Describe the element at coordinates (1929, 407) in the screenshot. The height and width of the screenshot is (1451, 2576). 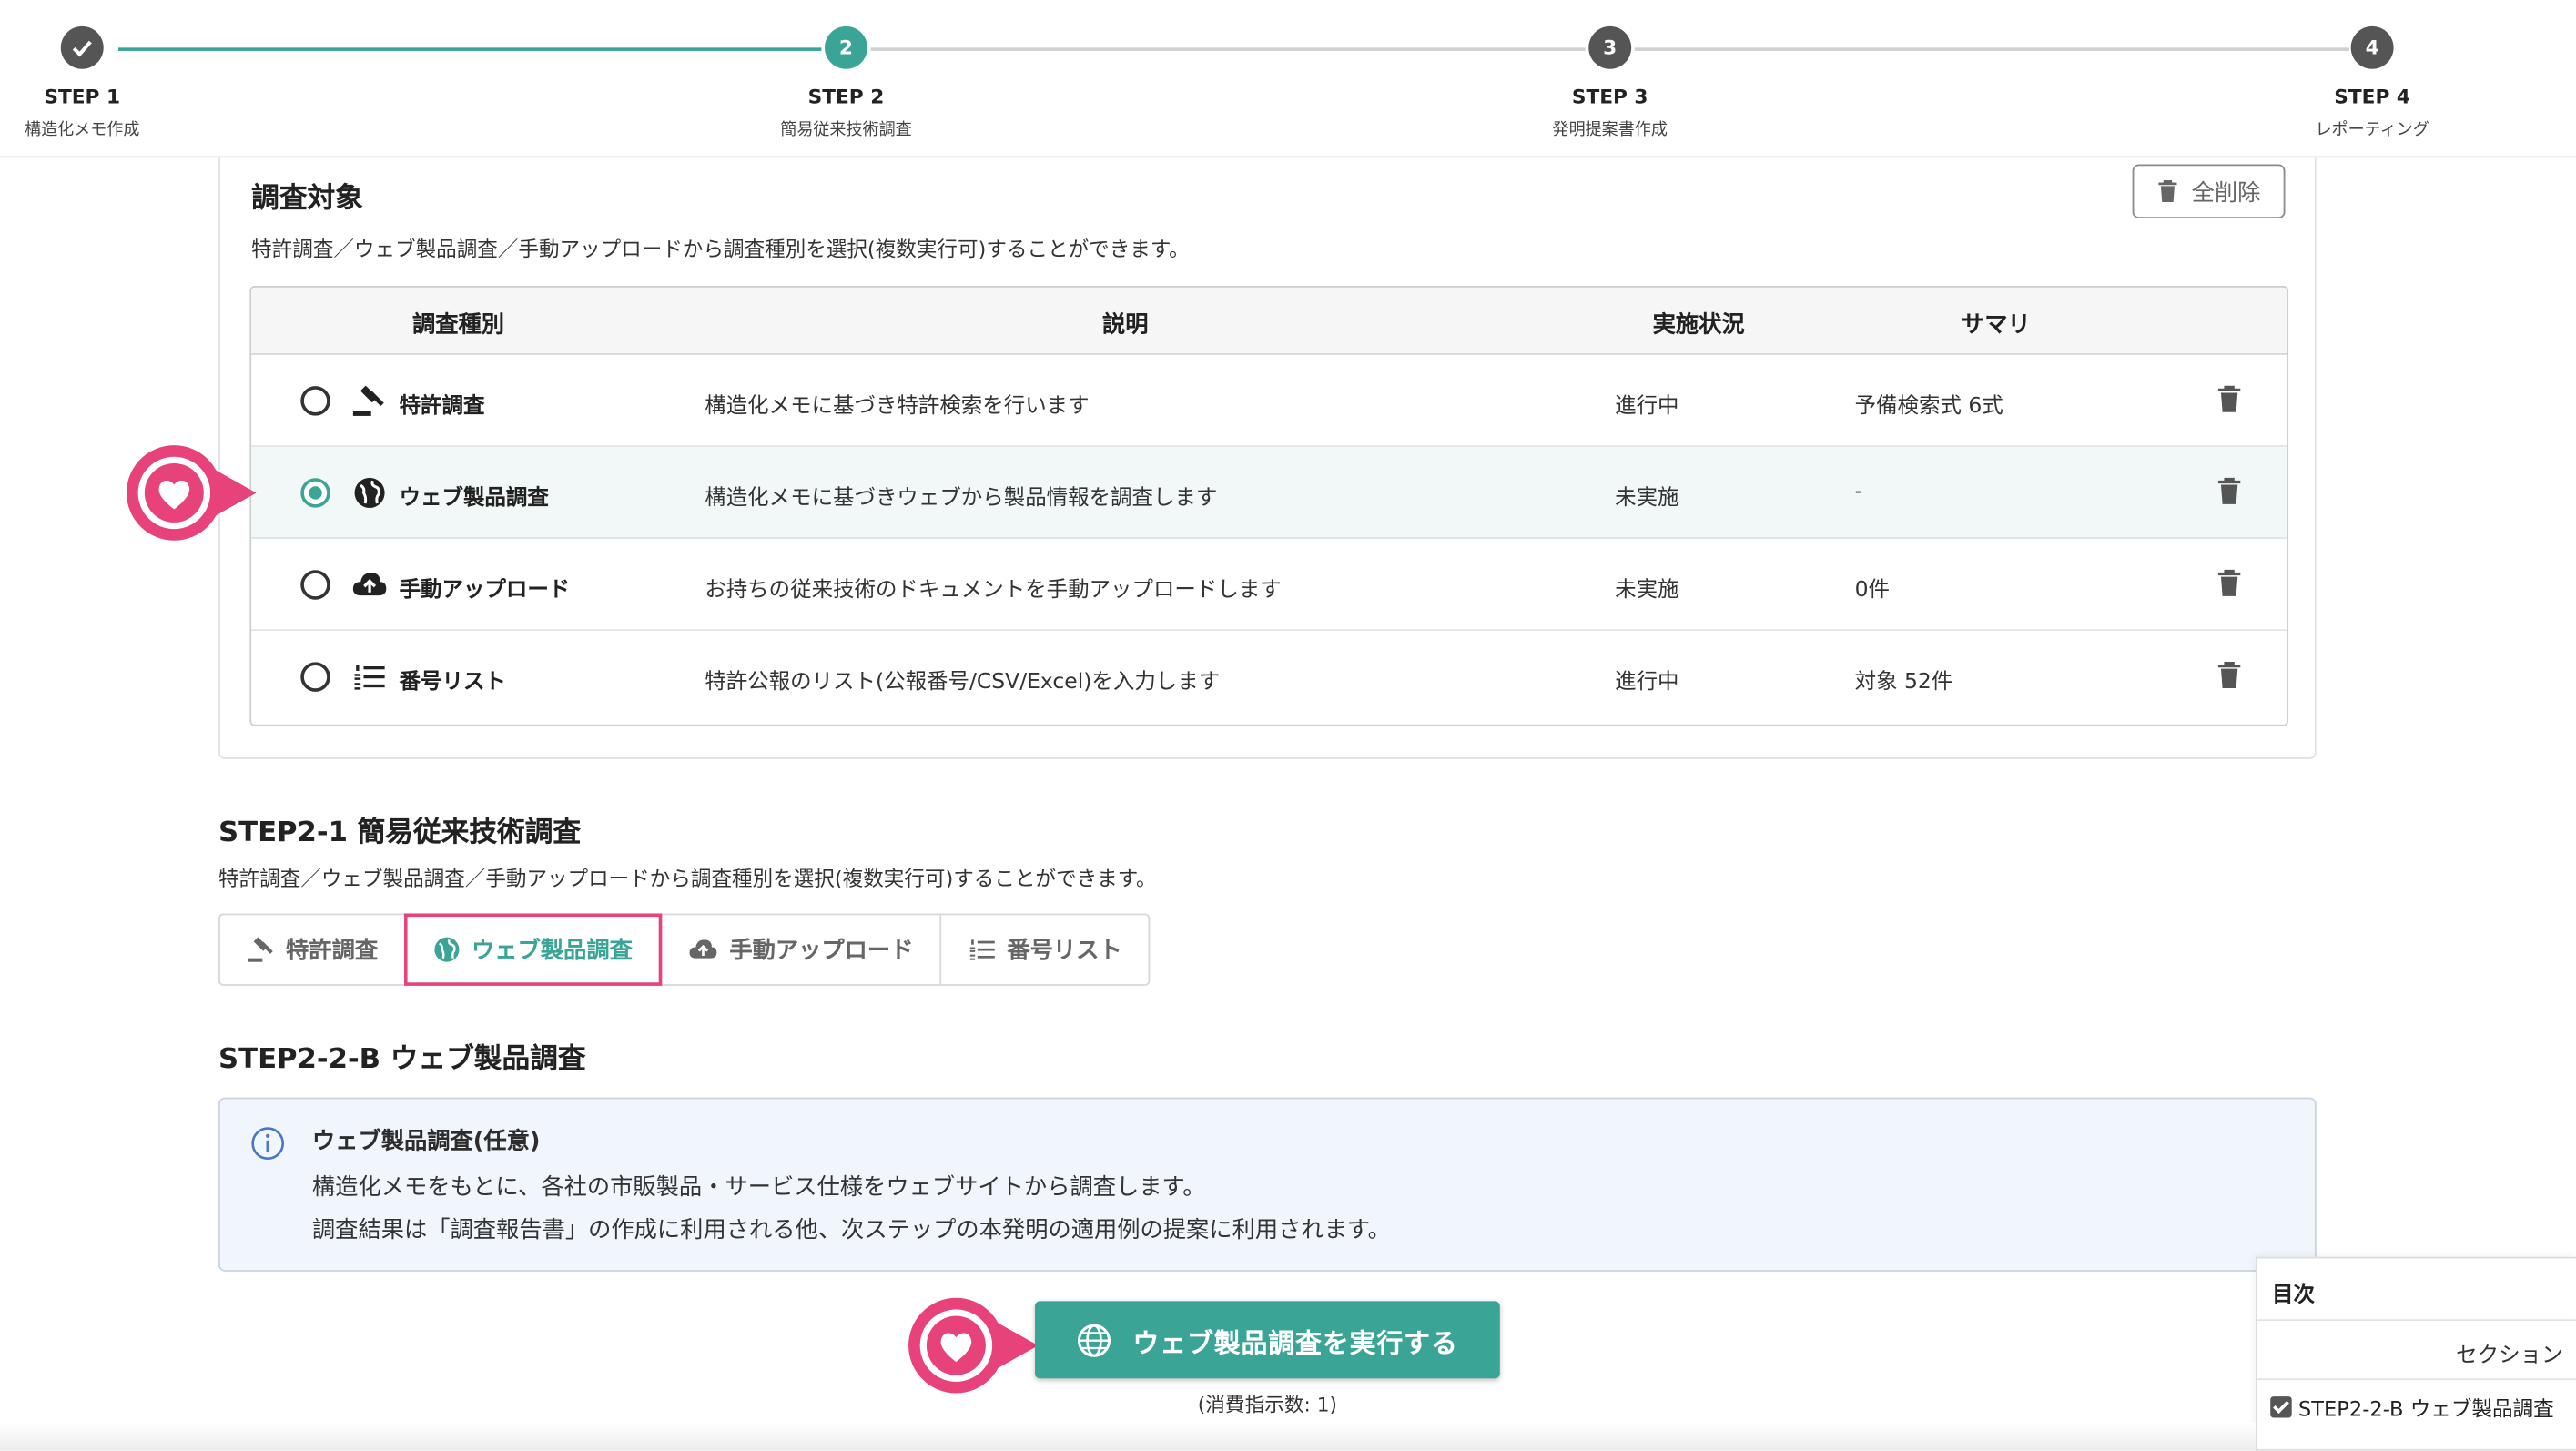
I see `row-summary: 予備検索式 6式` at that location.